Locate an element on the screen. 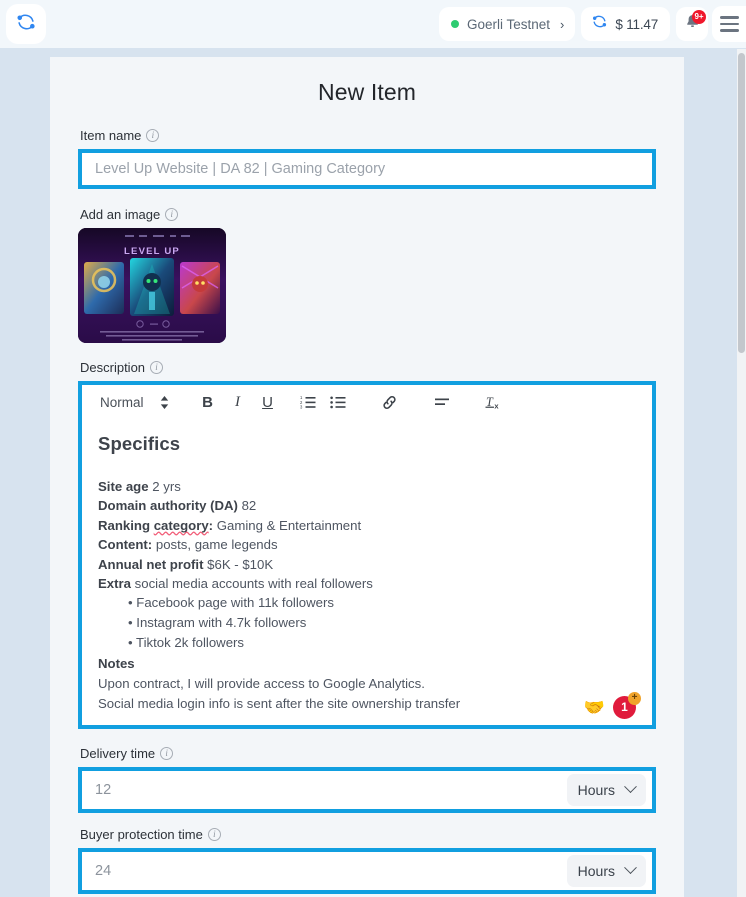 This screenshot has width=746, height=897. page-scrollbar is located at coordinates (741, 473).